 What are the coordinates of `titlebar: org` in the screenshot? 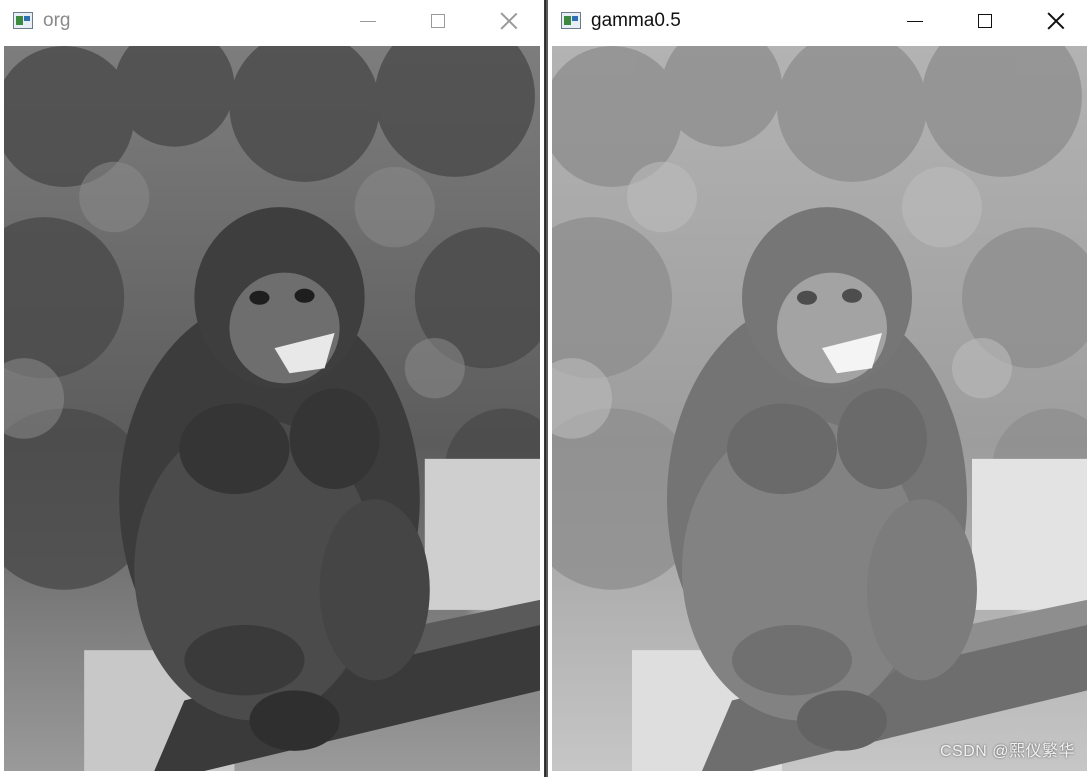 It's located at (272, 22).